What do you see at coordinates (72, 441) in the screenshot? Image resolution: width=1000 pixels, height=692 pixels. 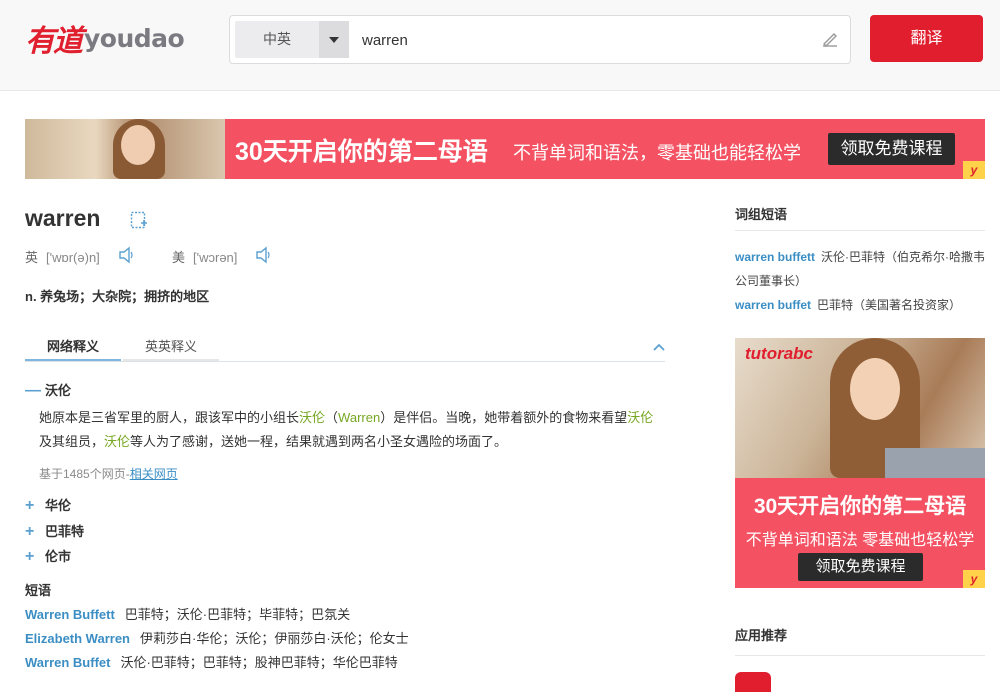 I see `example-text: 及其组员，` at bounding box center [72, 441].